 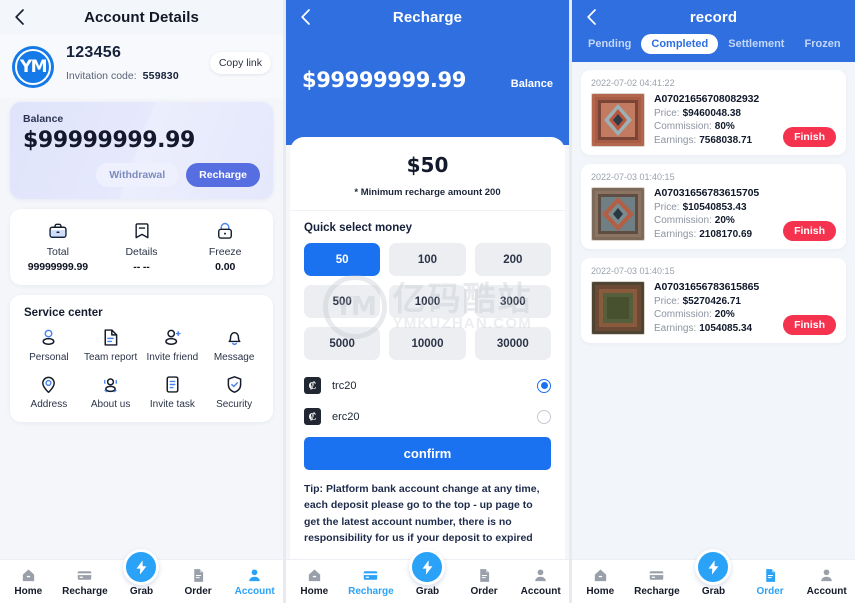 What do you see at coordinates (726, 234) in the screenshot?
I see `earnings-value: 2108170.69` at bounding box center [726, 234].